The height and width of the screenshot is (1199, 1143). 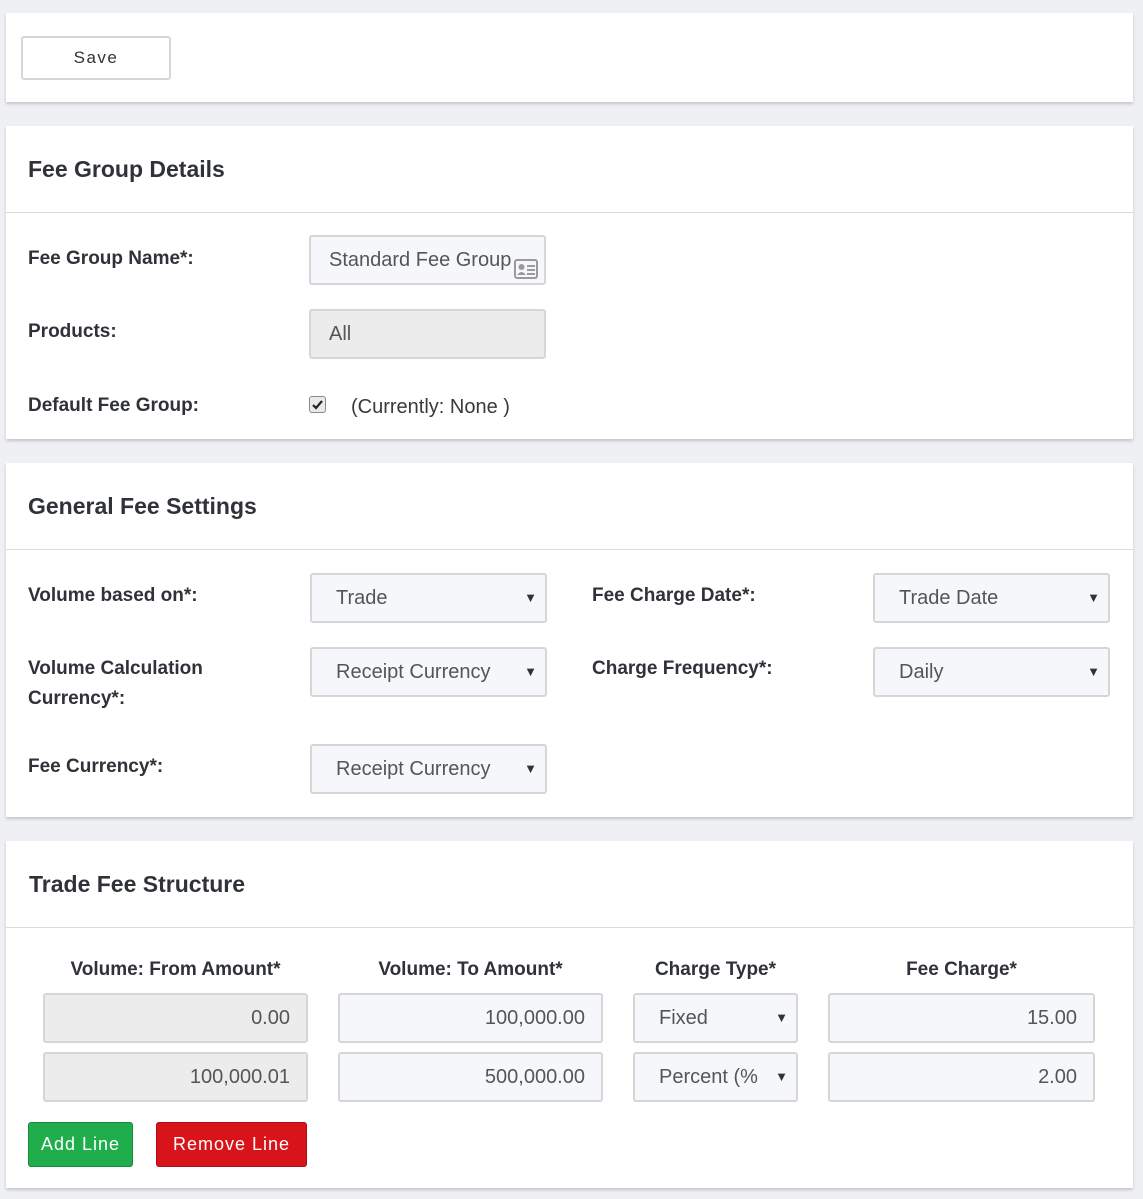 I want to click on from-amount-value: 0.00, so click(x=270, y=1018).